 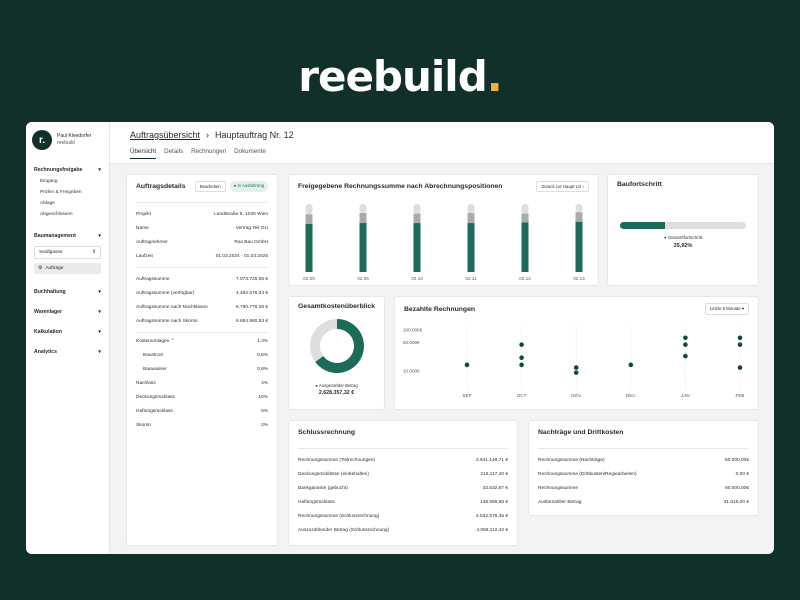 I want to click on nav-kalkulation: Kalkulation ▾, so click(x=67, y=332).